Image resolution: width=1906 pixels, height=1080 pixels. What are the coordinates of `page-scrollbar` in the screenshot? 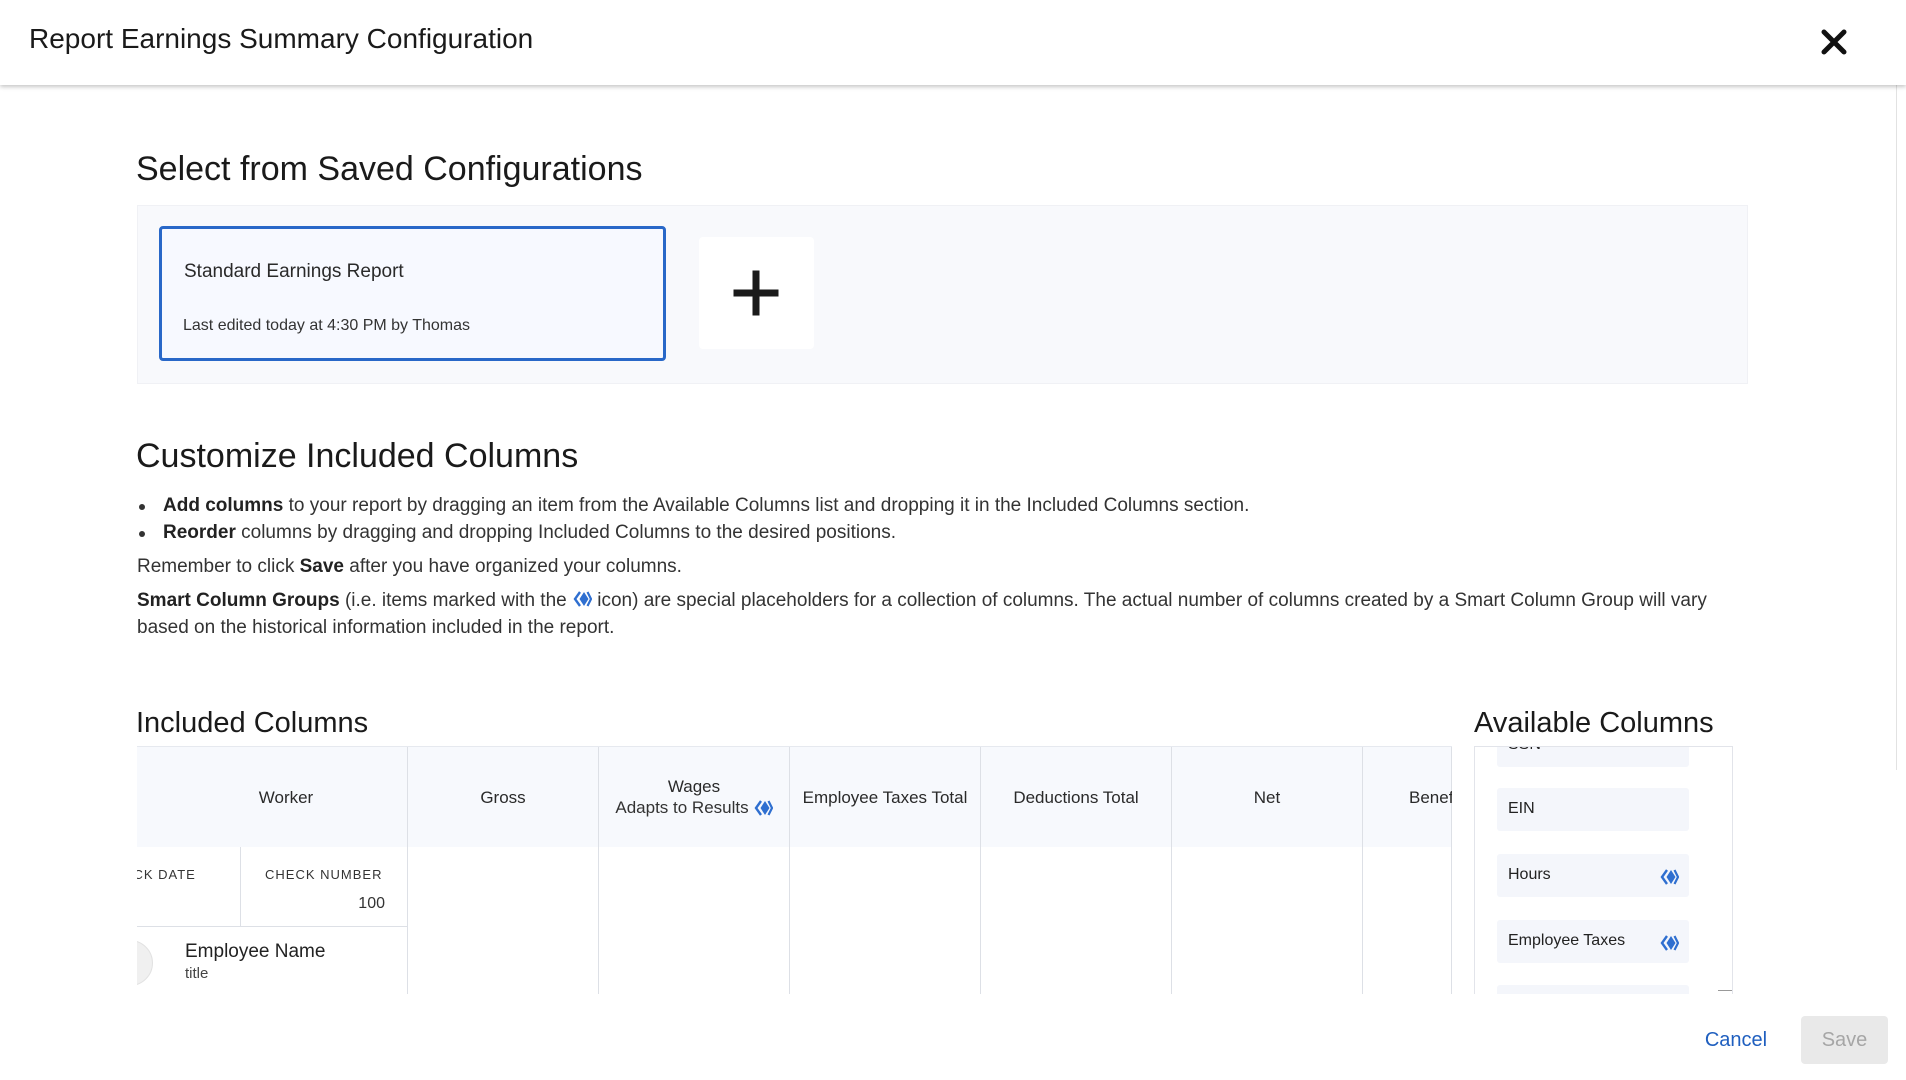 It's located at (1901, 427).